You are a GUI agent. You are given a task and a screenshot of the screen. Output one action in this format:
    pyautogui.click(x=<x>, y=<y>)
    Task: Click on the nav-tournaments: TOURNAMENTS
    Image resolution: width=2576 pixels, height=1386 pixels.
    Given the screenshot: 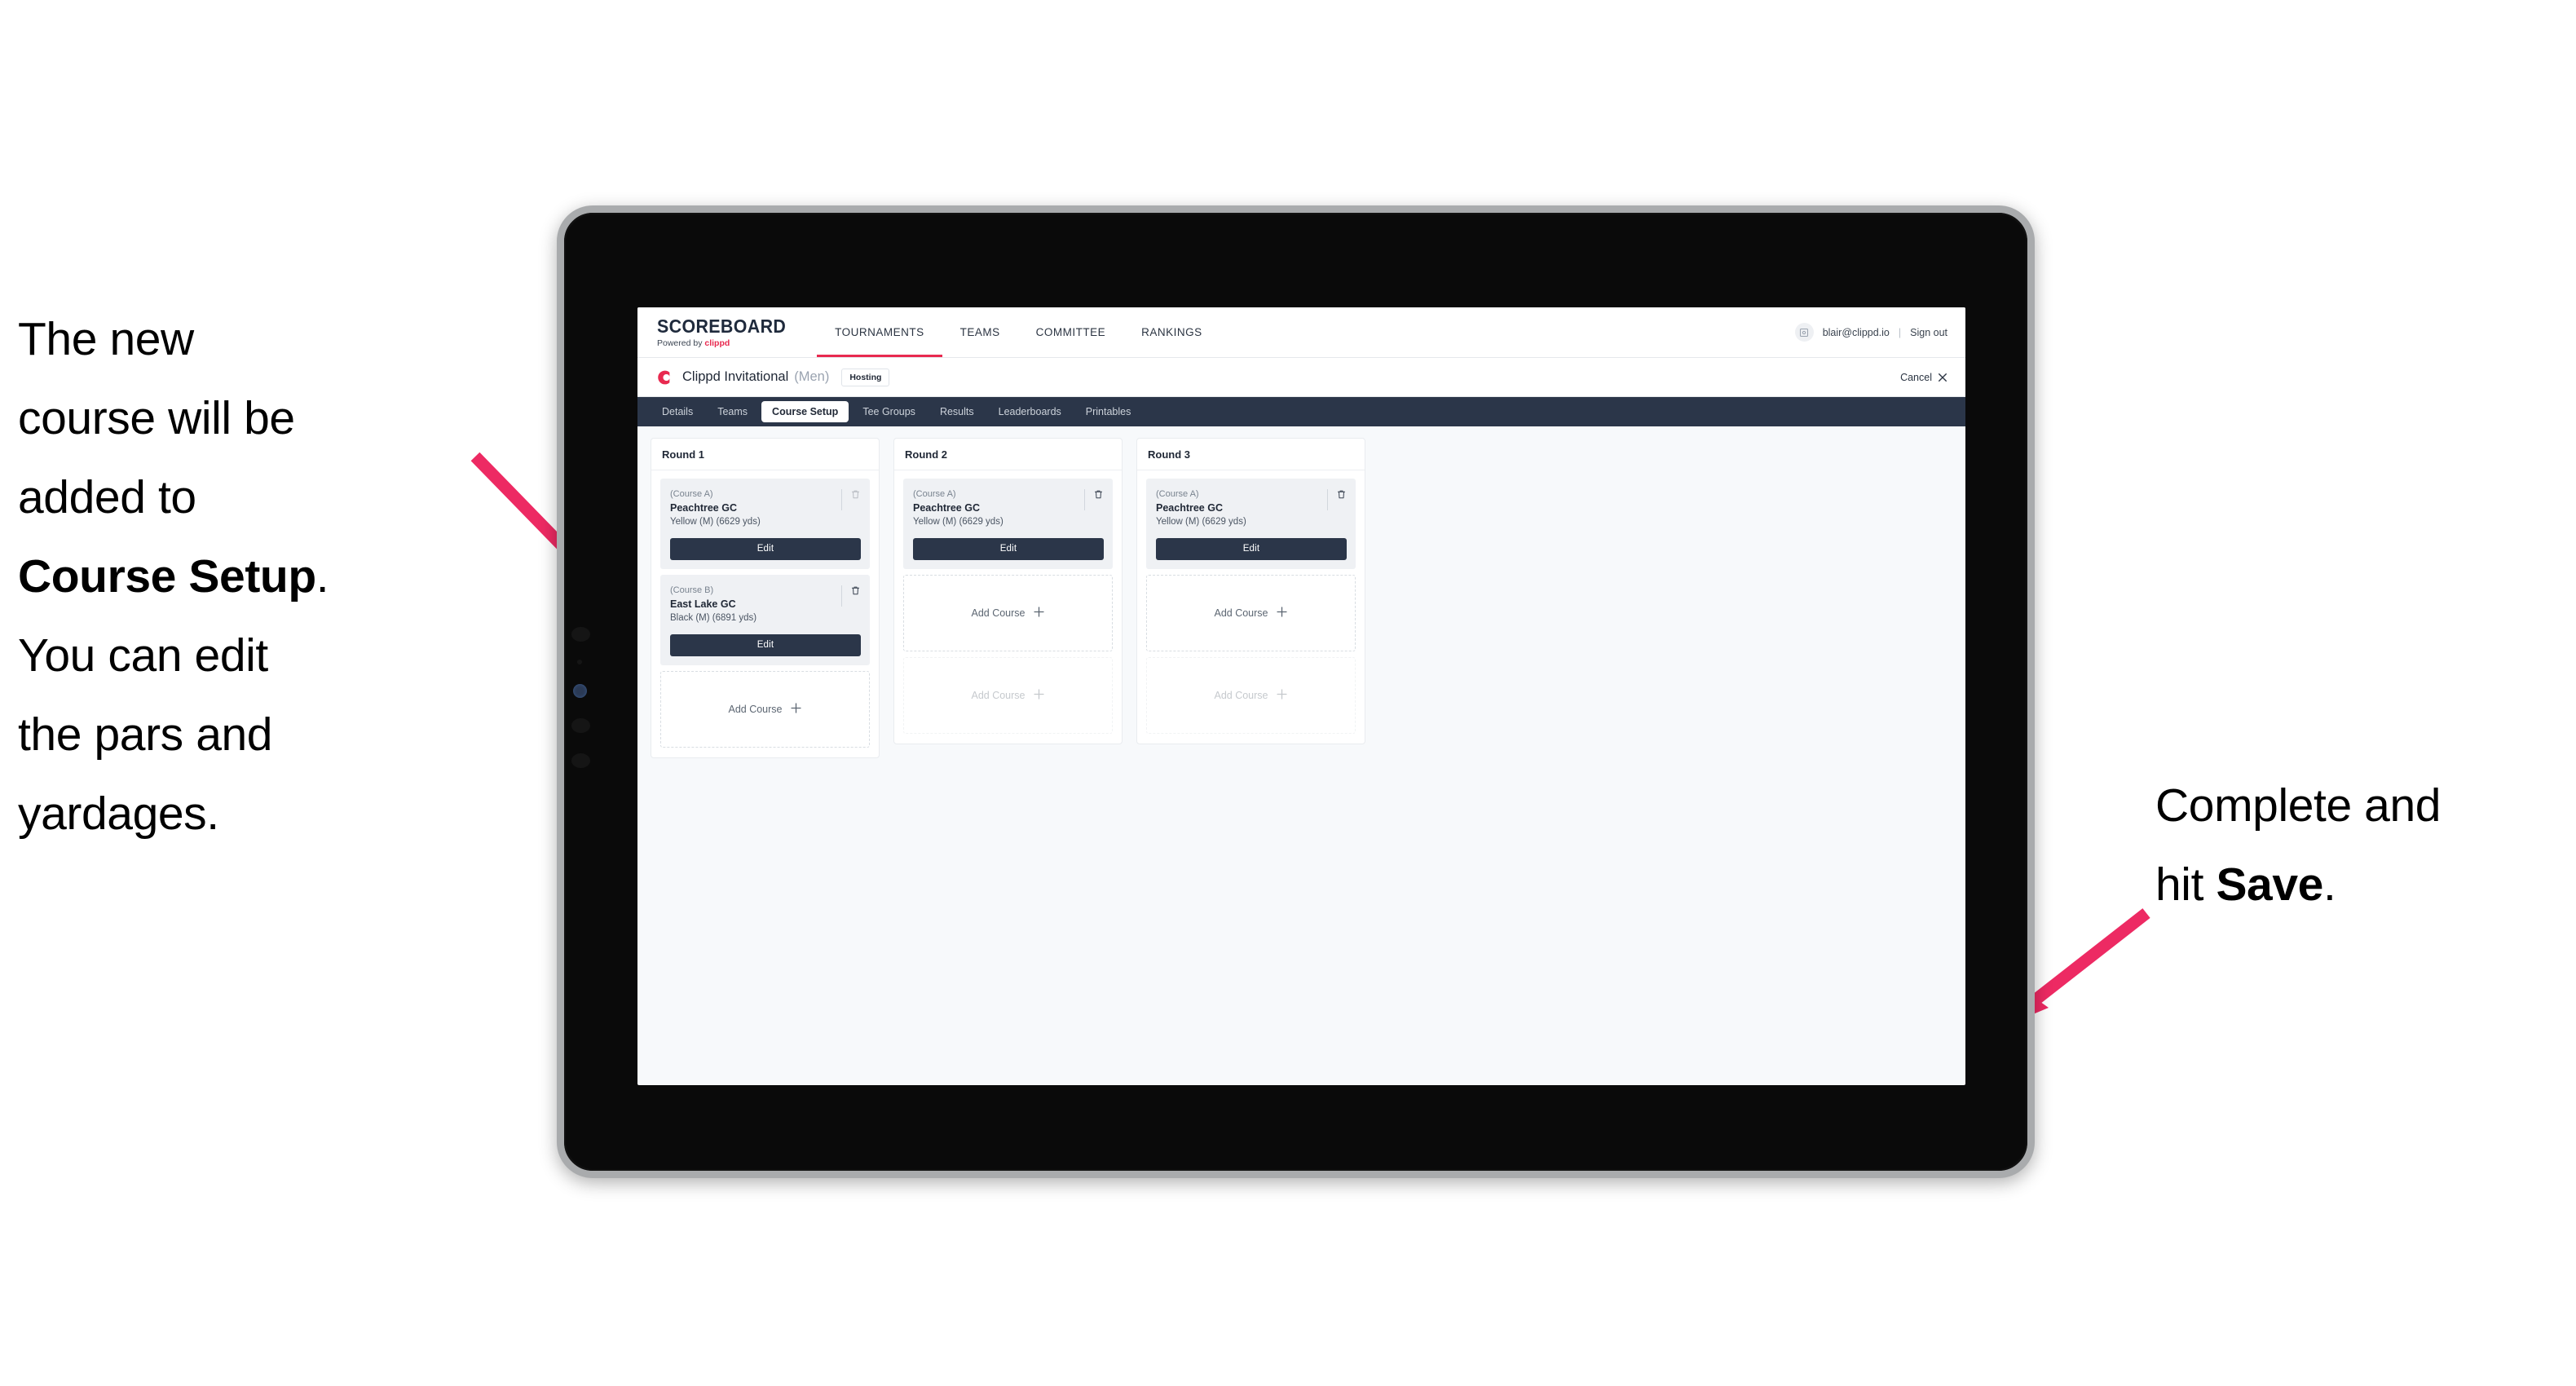 What is the action you would take?
    pyautogui.click(x=879, y=332)
    